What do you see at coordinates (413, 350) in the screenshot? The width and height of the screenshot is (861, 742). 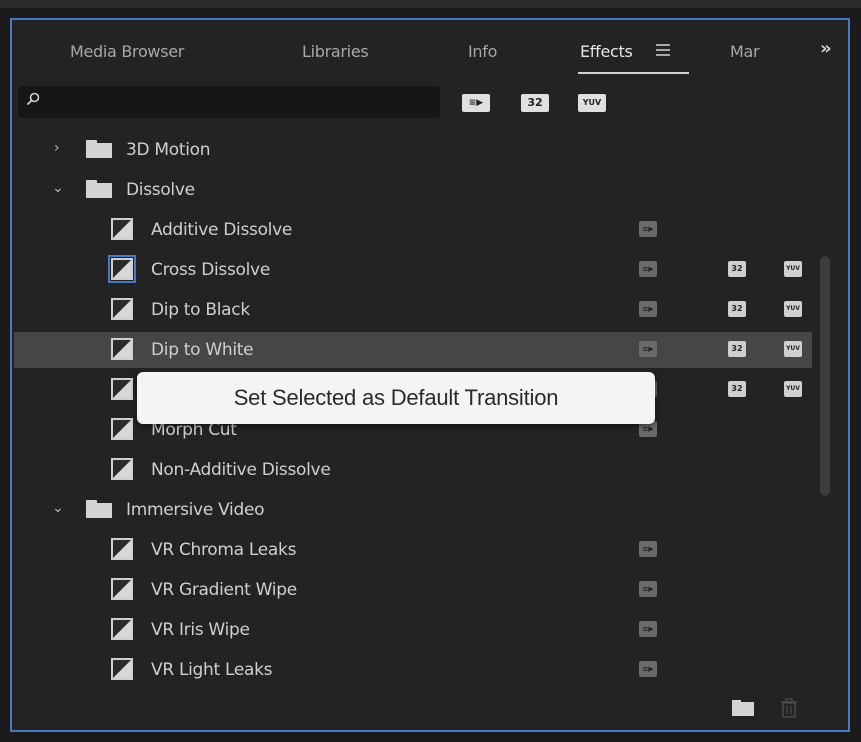 I see `effect-row: Dip to White ≡▶ 32 YUV` at bounding box center [413, 350].